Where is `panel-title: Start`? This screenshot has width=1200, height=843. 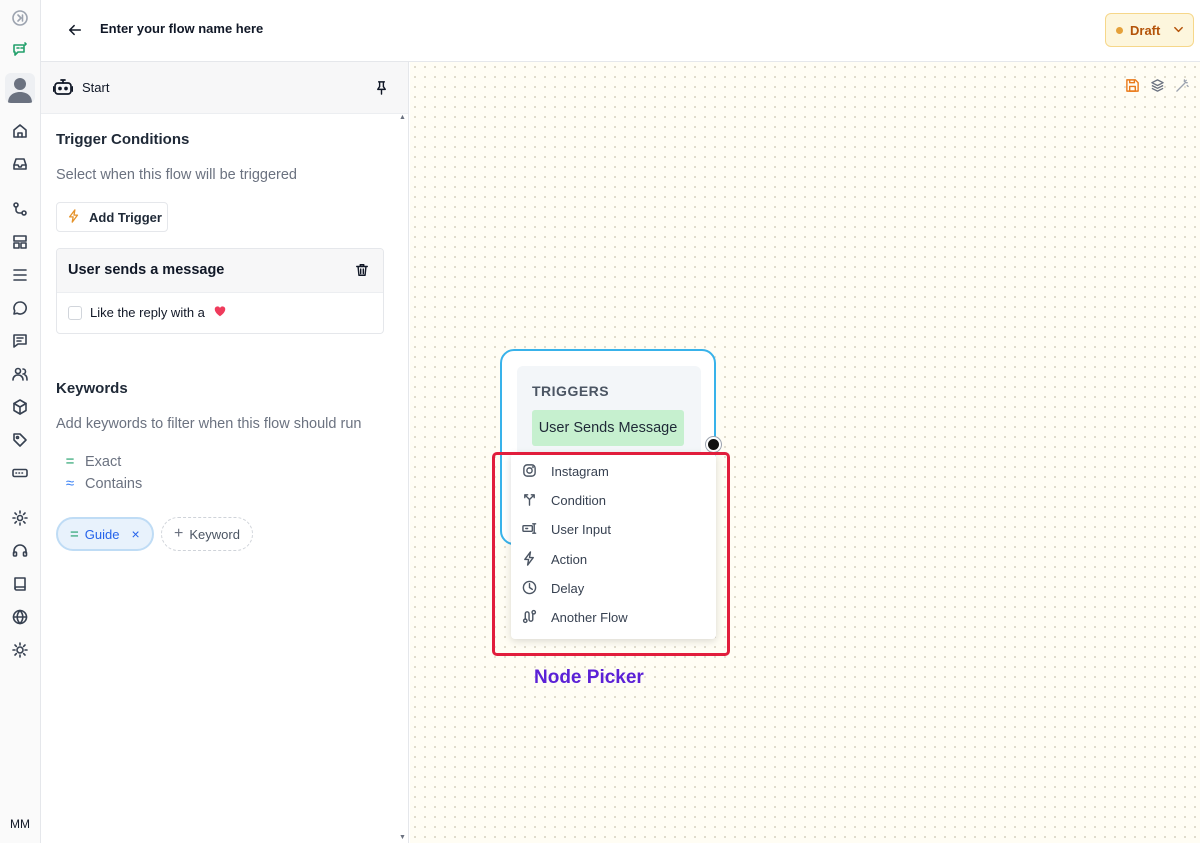
panel-title: Start is located at coordinates (96, 87).